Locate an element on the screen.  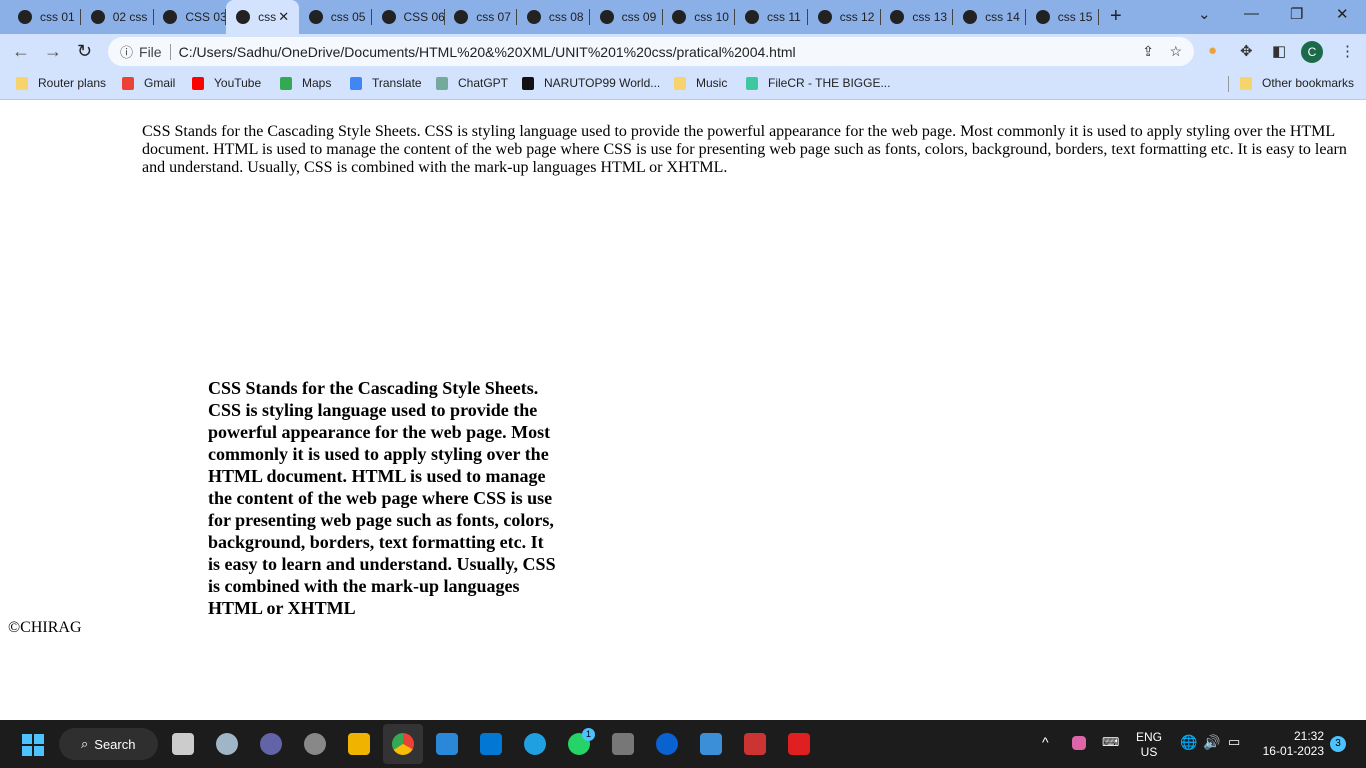
restore-button: ❐ is located at coordinates (1296, 14).